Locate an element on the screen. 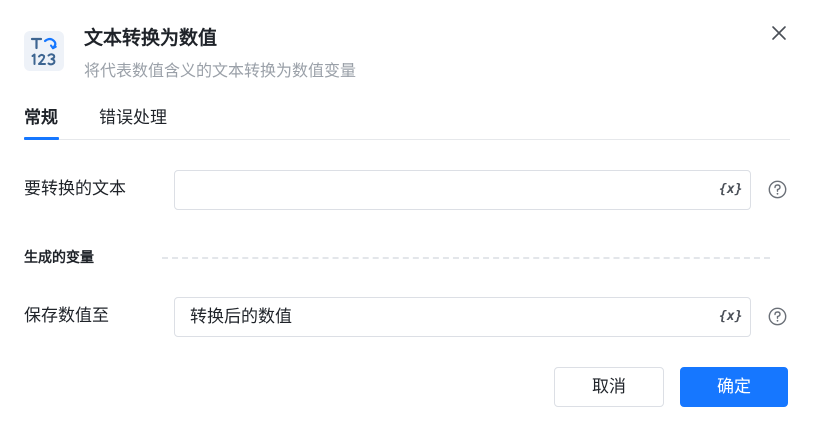 Image resolution: width=813 pixels, height=432 pixels. save-to-field: 转换后的数值 {x} is located at coordinates (462, 317).